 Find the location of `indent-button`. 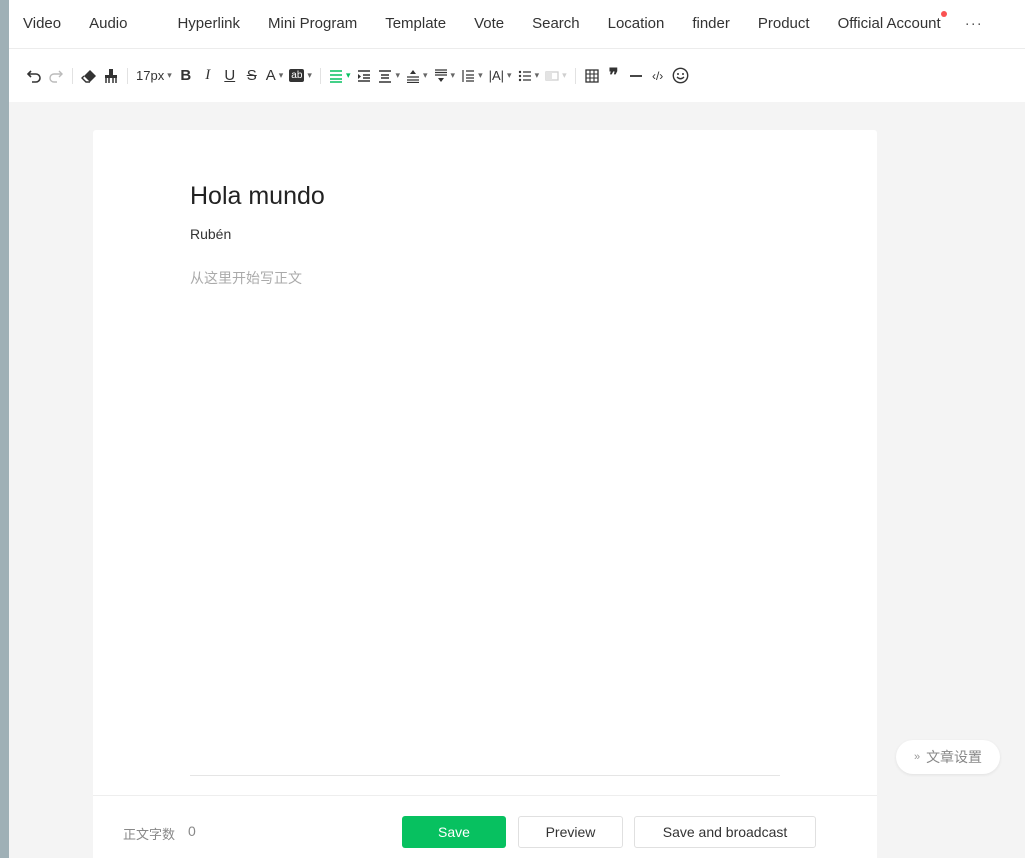

indent-button is located at coordinates (364, 76).